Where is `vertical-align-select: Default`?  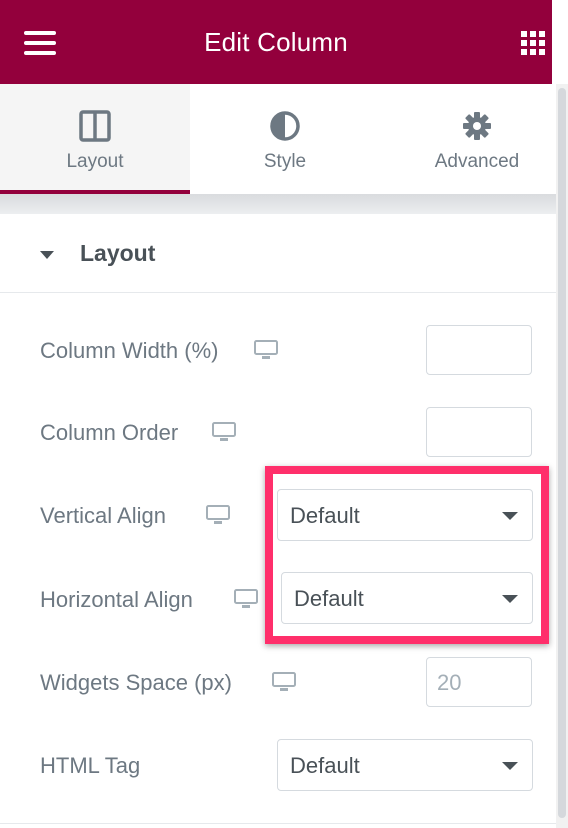
vertical-align-select: Default is located at coordinates (405, 515).